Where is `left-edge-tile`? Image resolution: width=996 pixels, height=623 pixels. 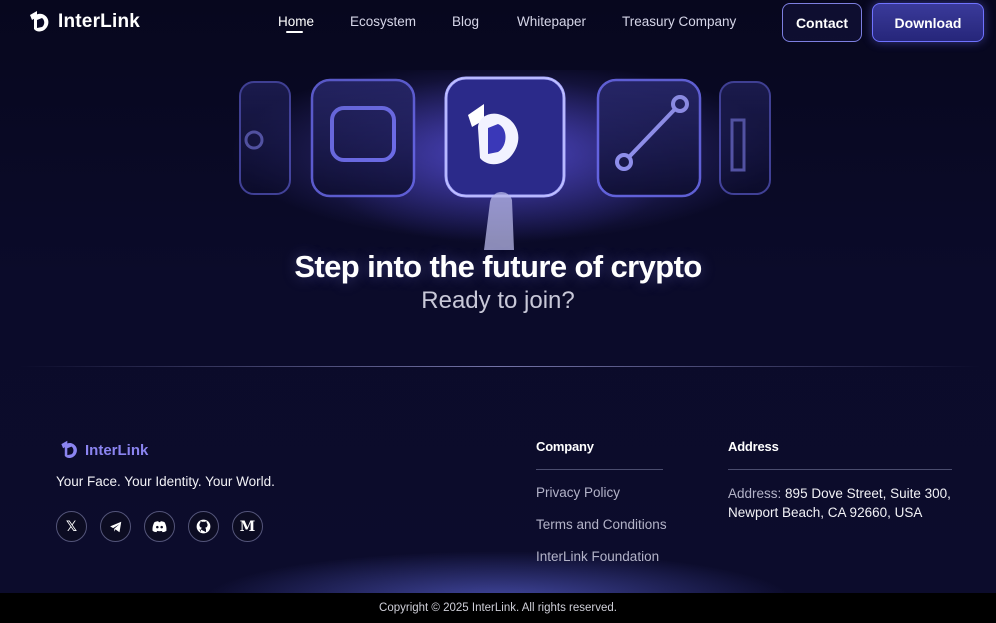 left-edge-tile is located at coordinates (265, 138).